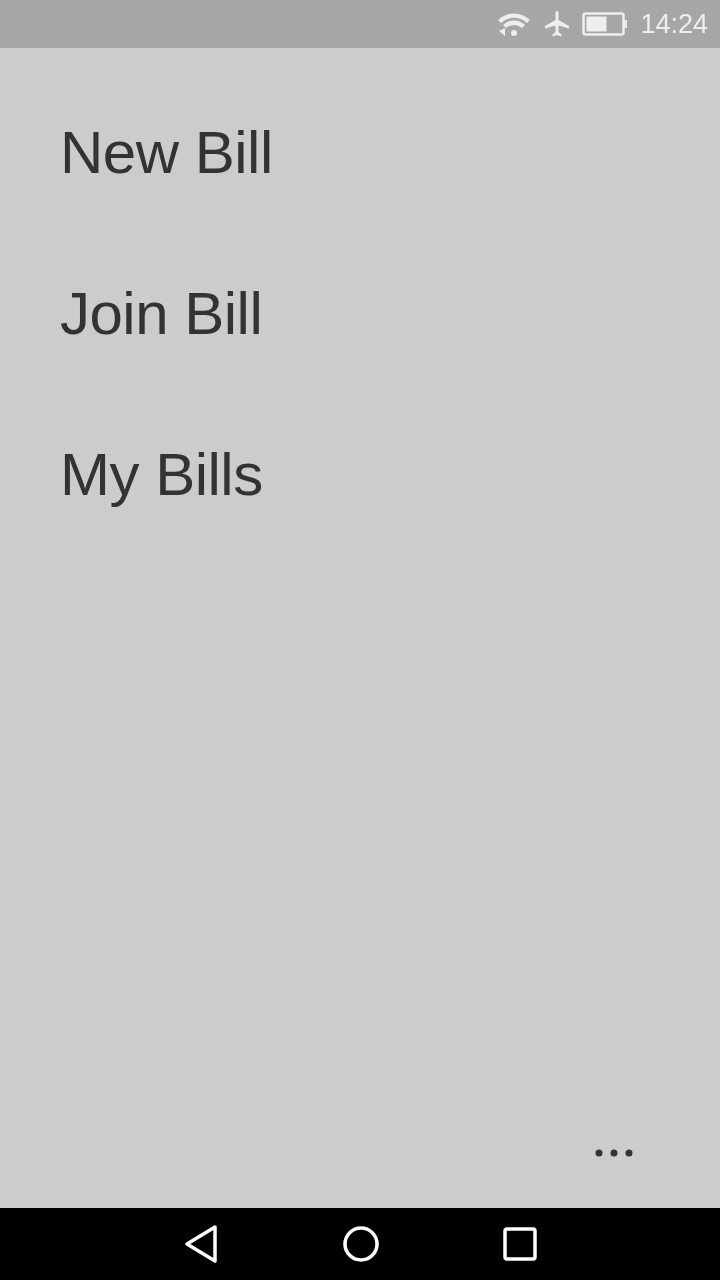 This screenshot has width=720, height=1280. Describe the element at coordinates (557, 24) in the screenshot. I see `airplane-icon` at that location.